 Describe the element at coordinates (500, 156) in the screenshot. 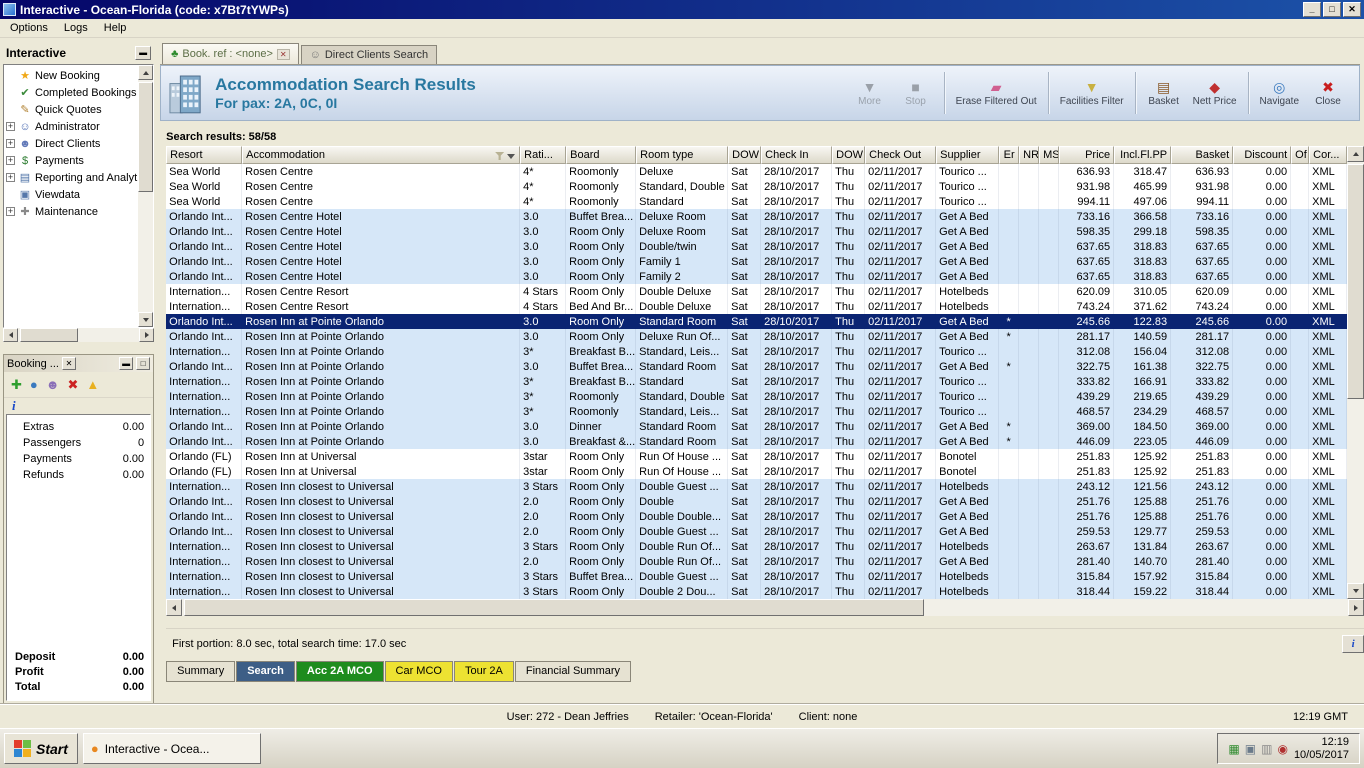

I see `filter-icon` at that location.